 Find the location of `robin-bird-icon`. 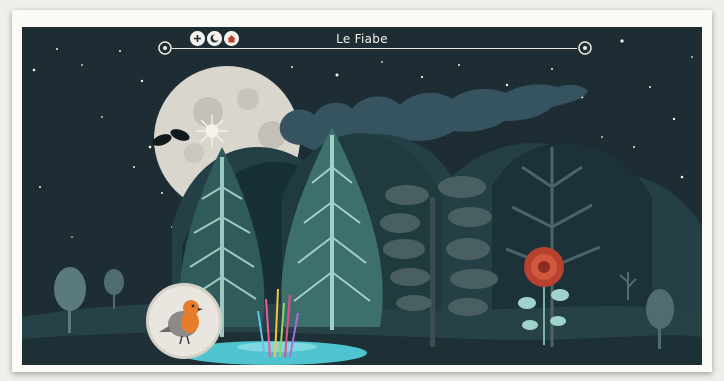

robin-bird-icon is located at coordinates (181, 322).